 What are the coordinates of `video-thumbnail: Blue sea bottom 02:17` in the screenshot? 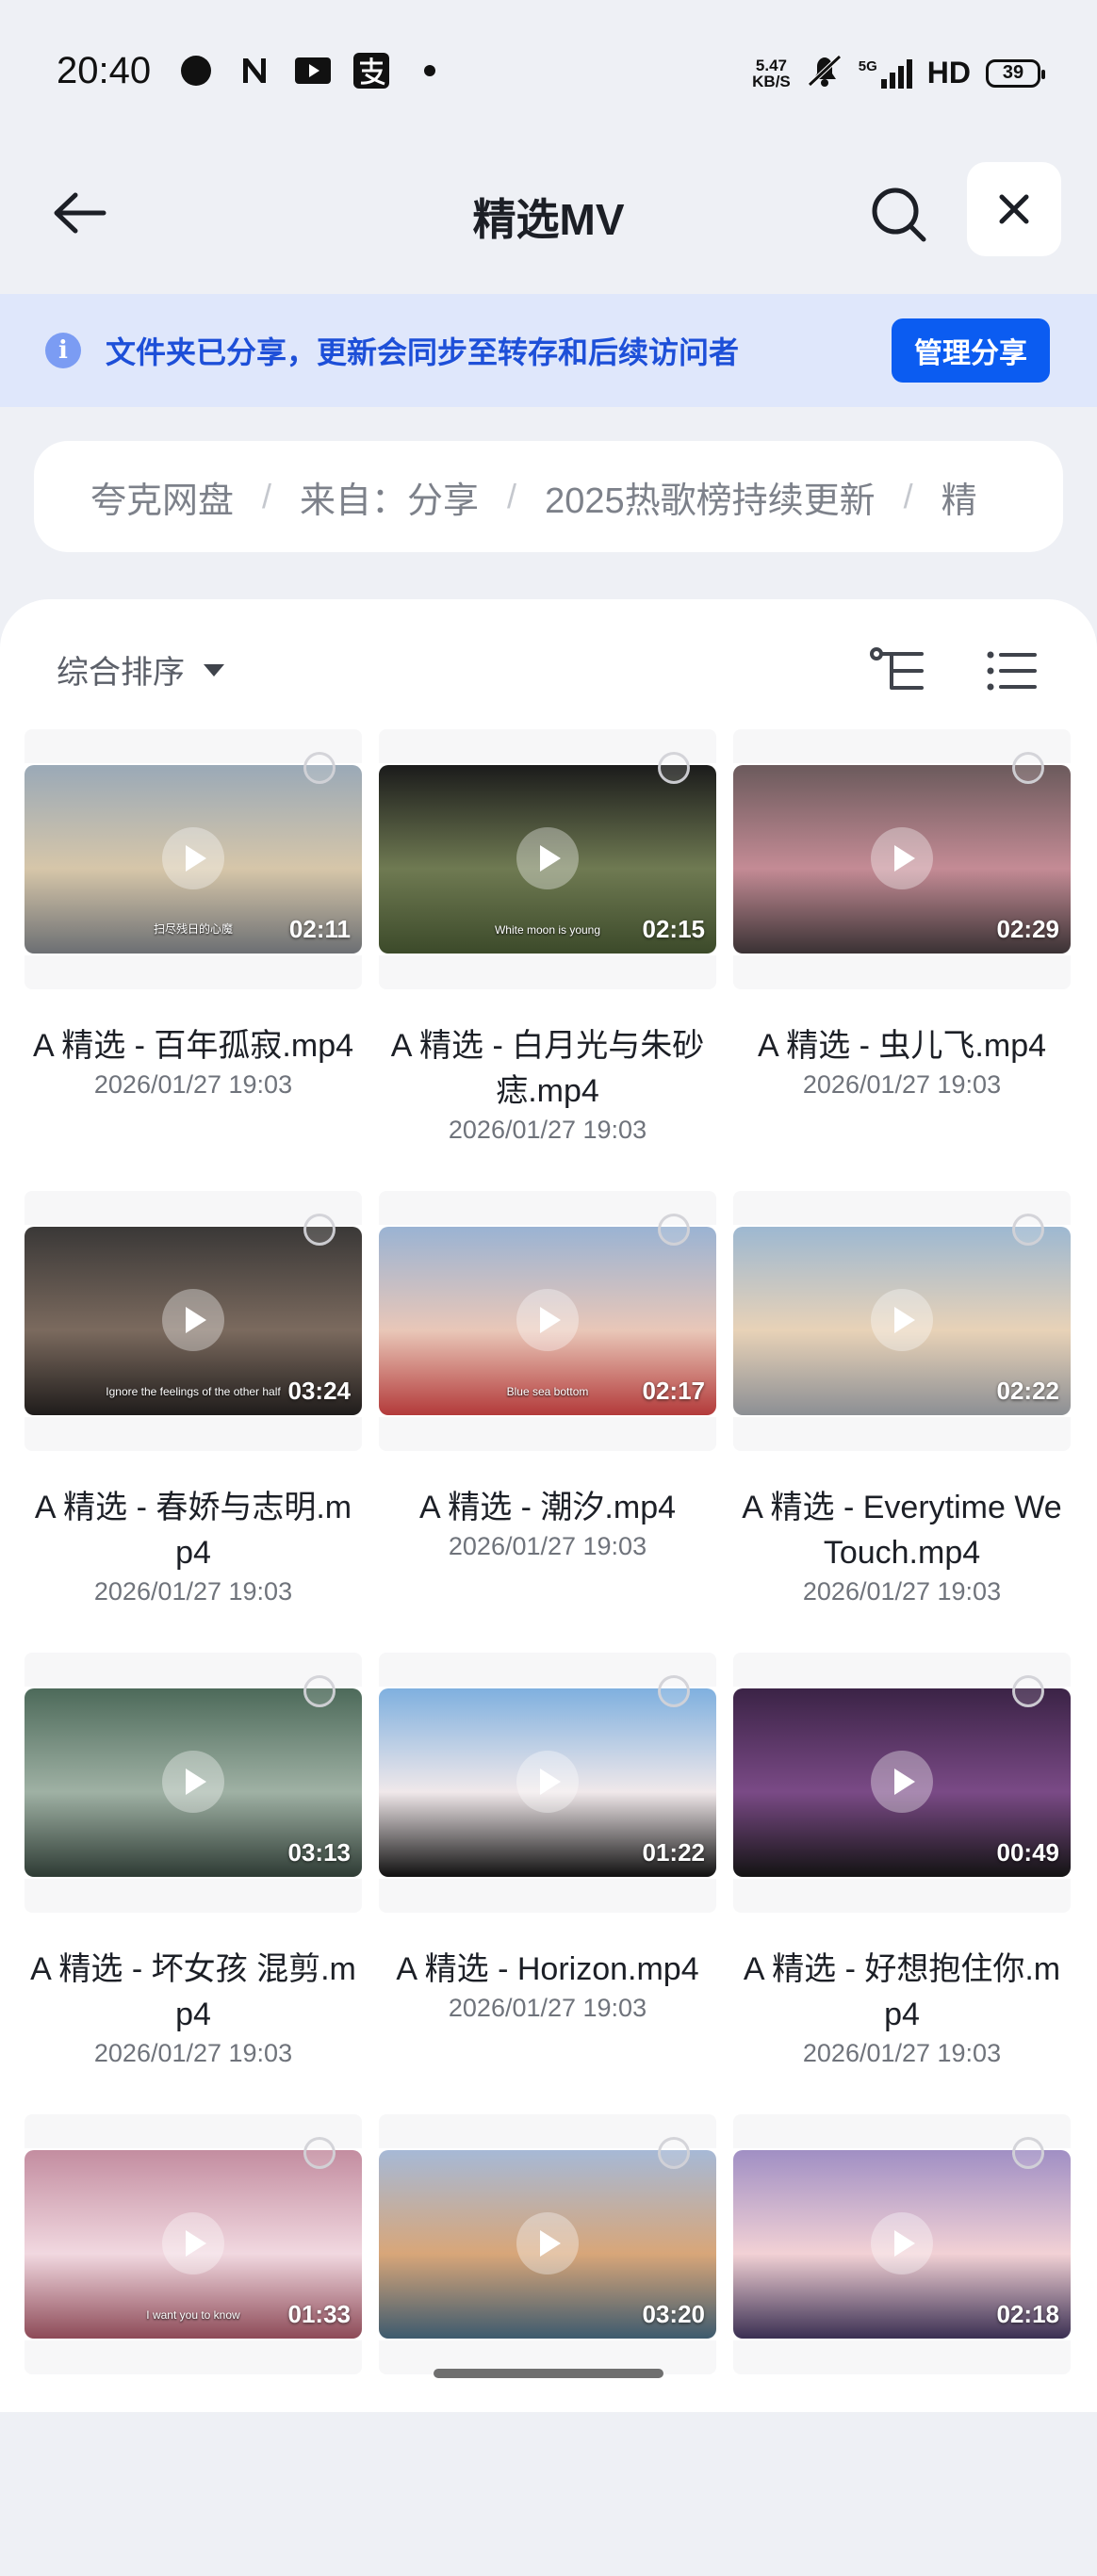 It's located at (548, 1321).